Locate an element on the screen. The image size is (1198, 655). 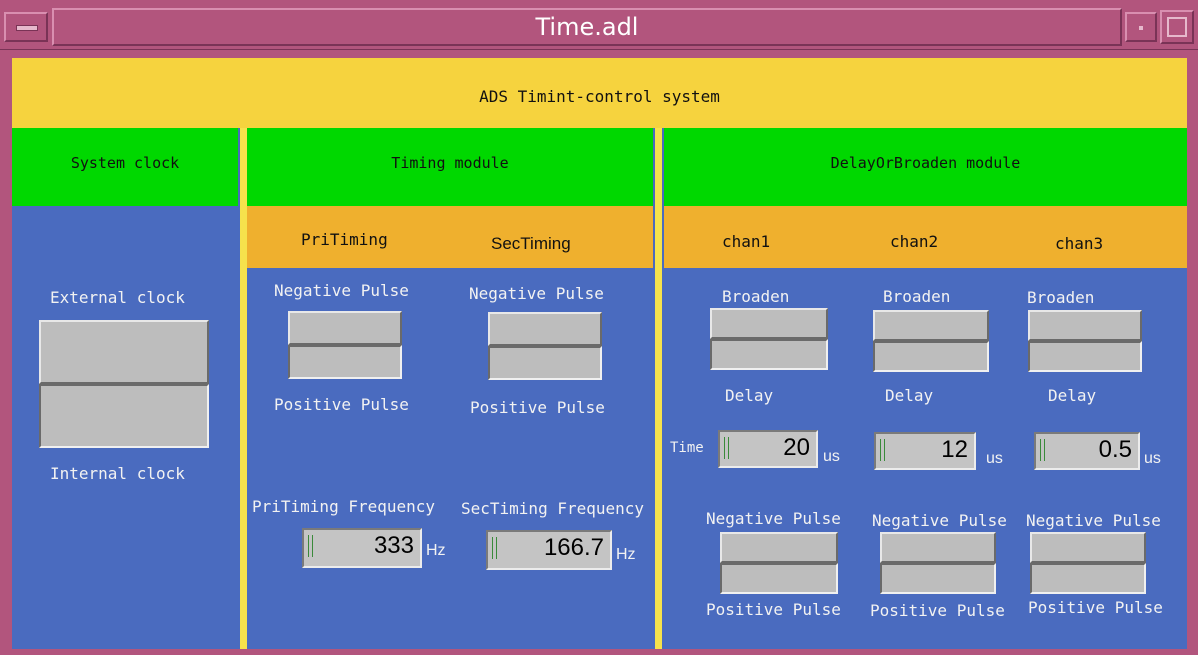
pri-positive-pulse-button is located at coordinates (345, 362).